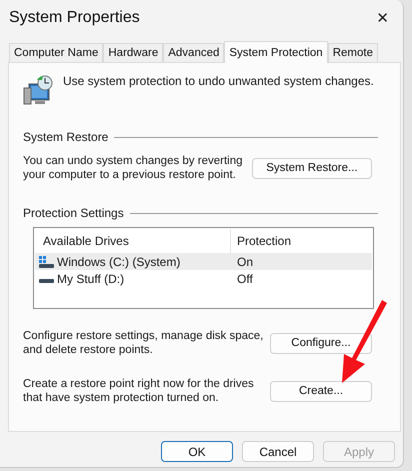  Describe the element at coordinates (118, 261) in the screenshot. I see `drive-name: Windows (C:) (System)` at that location.